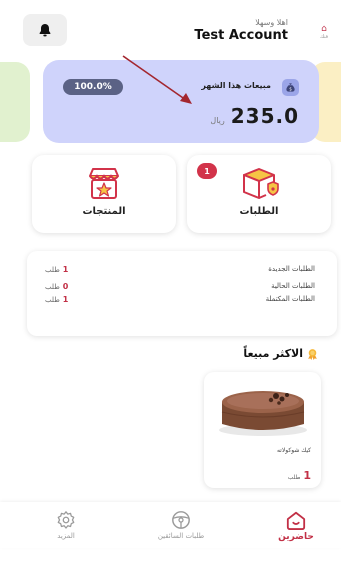 Image resolution: width=341 pixels, height=568 pixels. Describe the element at coordinates (263, 413) in the screenshot. I see `product-image` at that location.